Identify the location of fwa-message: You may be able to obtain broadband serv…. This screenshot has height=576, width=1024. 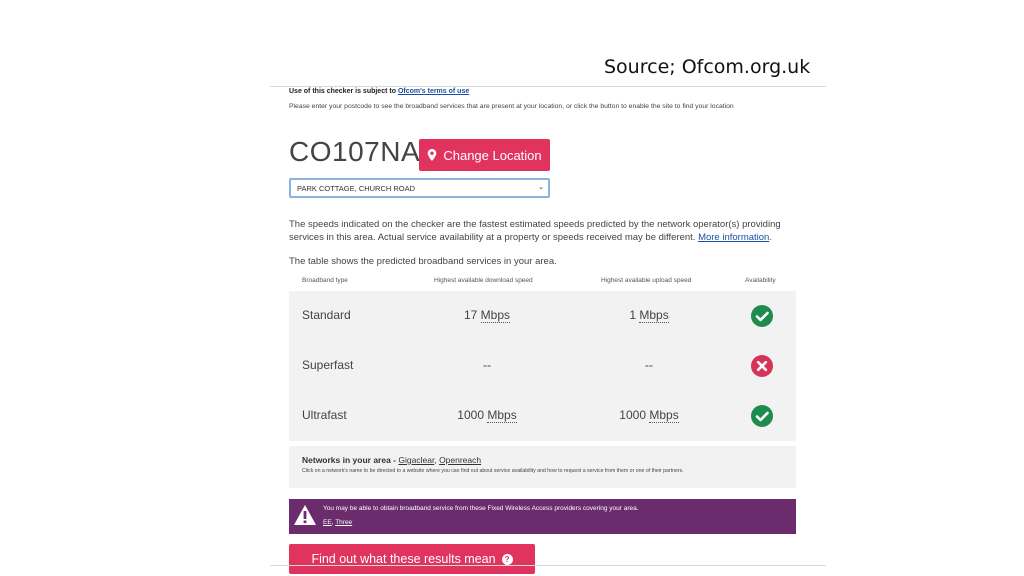
(481, 508).